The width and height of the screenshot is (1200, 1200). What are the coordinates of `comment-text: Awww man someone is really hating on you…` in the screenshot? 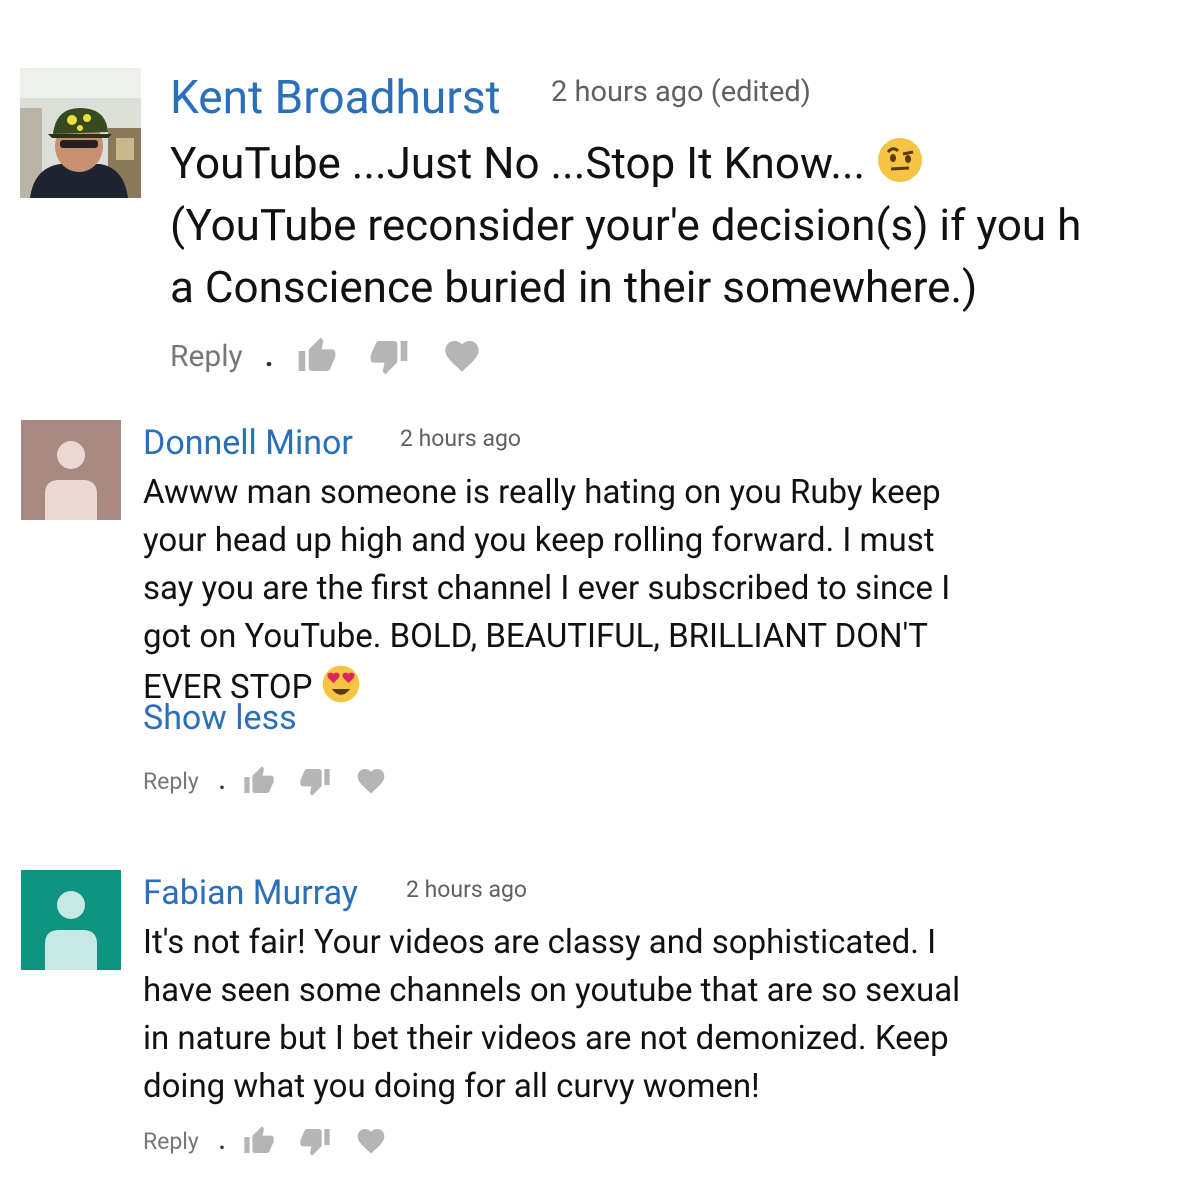 It's located at (542, 492).